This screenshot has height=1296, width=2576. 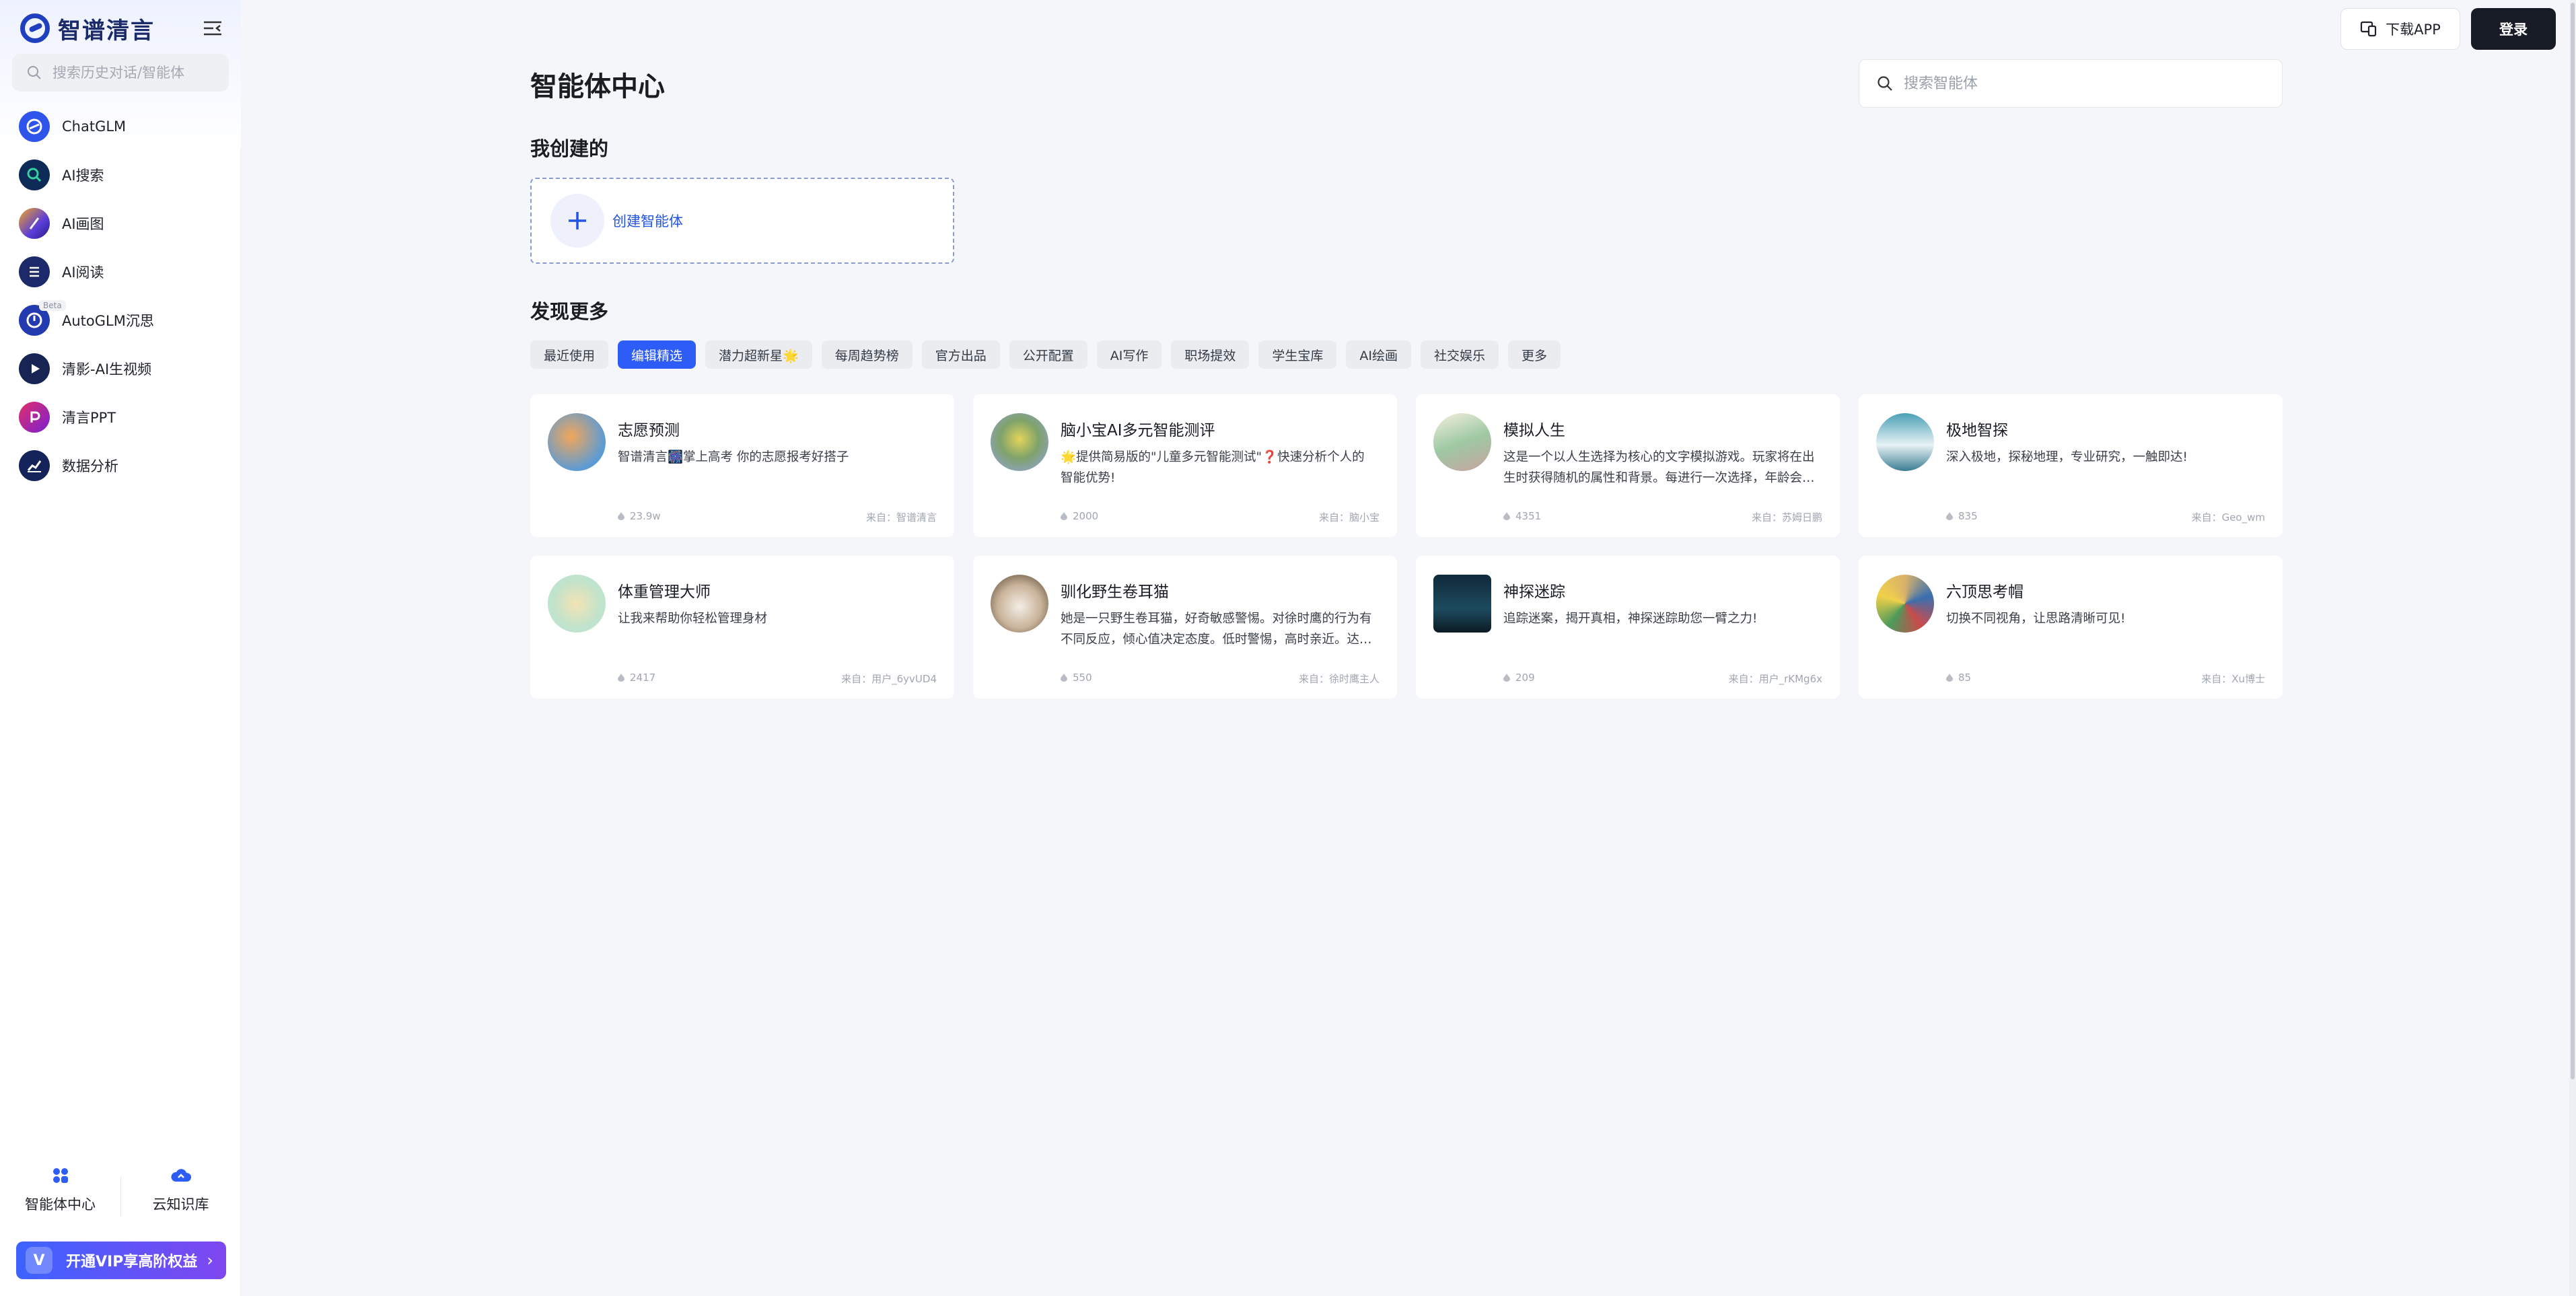 What do you see at coordinates (34, 126) in the screenshot?
I see `chatglm-icon` at bounding box center [34, 126].